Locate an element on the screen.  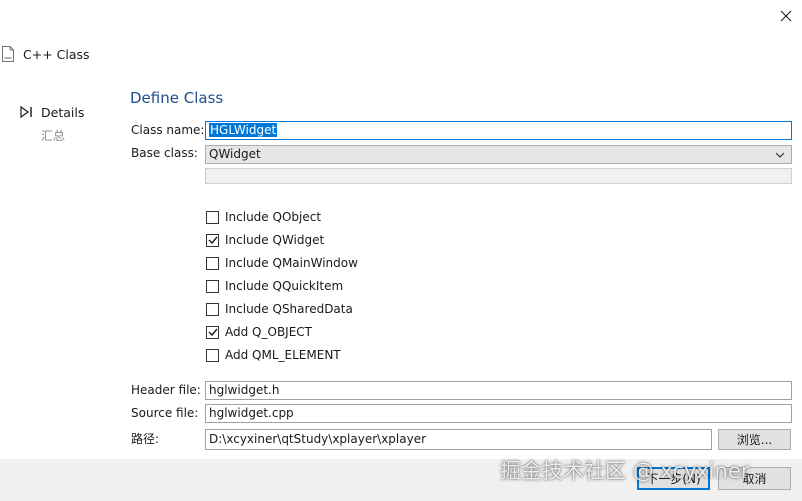
source-file-label: Source file: is located at coordinates (165, 413).